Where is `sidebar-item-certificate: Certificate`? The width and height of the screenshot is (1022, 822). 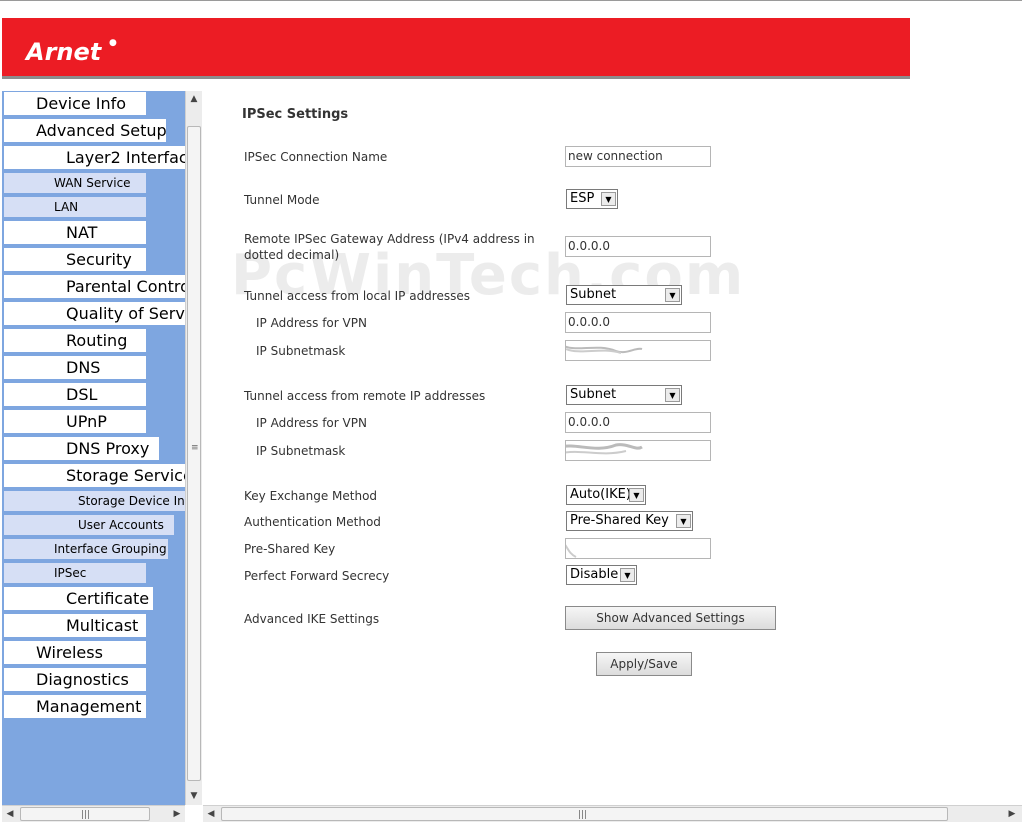
sidebar-item-certificate: Certificate is located at coordinates (78, 598).